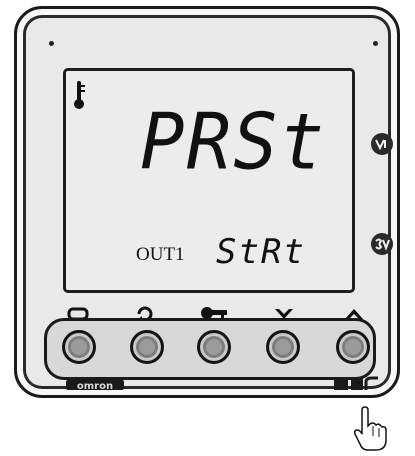 The width and height of the screenshot is (415, 456). Describe the element at coordinates (382, 144) in the screenshot. I see `pv-indicator-icon` at that location.